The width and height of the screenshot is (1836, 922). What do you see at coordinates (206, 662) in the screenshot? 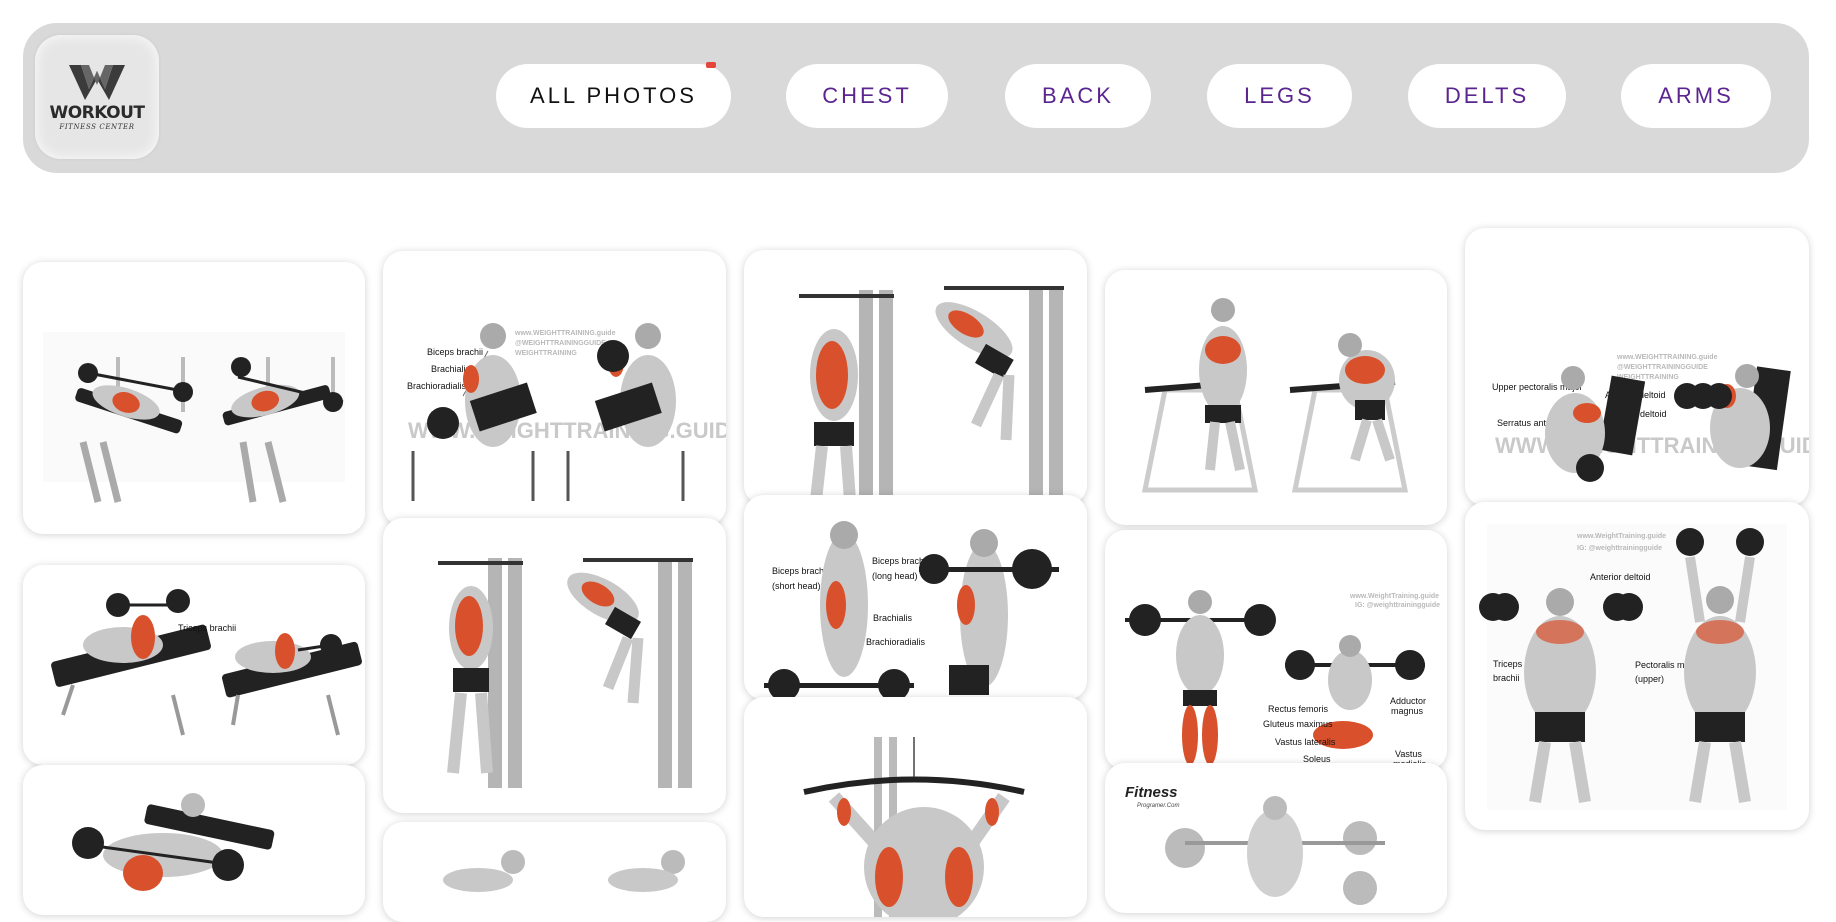
I see `exercise-illustration: Triceps brachii` at bounding box center [206, 662].